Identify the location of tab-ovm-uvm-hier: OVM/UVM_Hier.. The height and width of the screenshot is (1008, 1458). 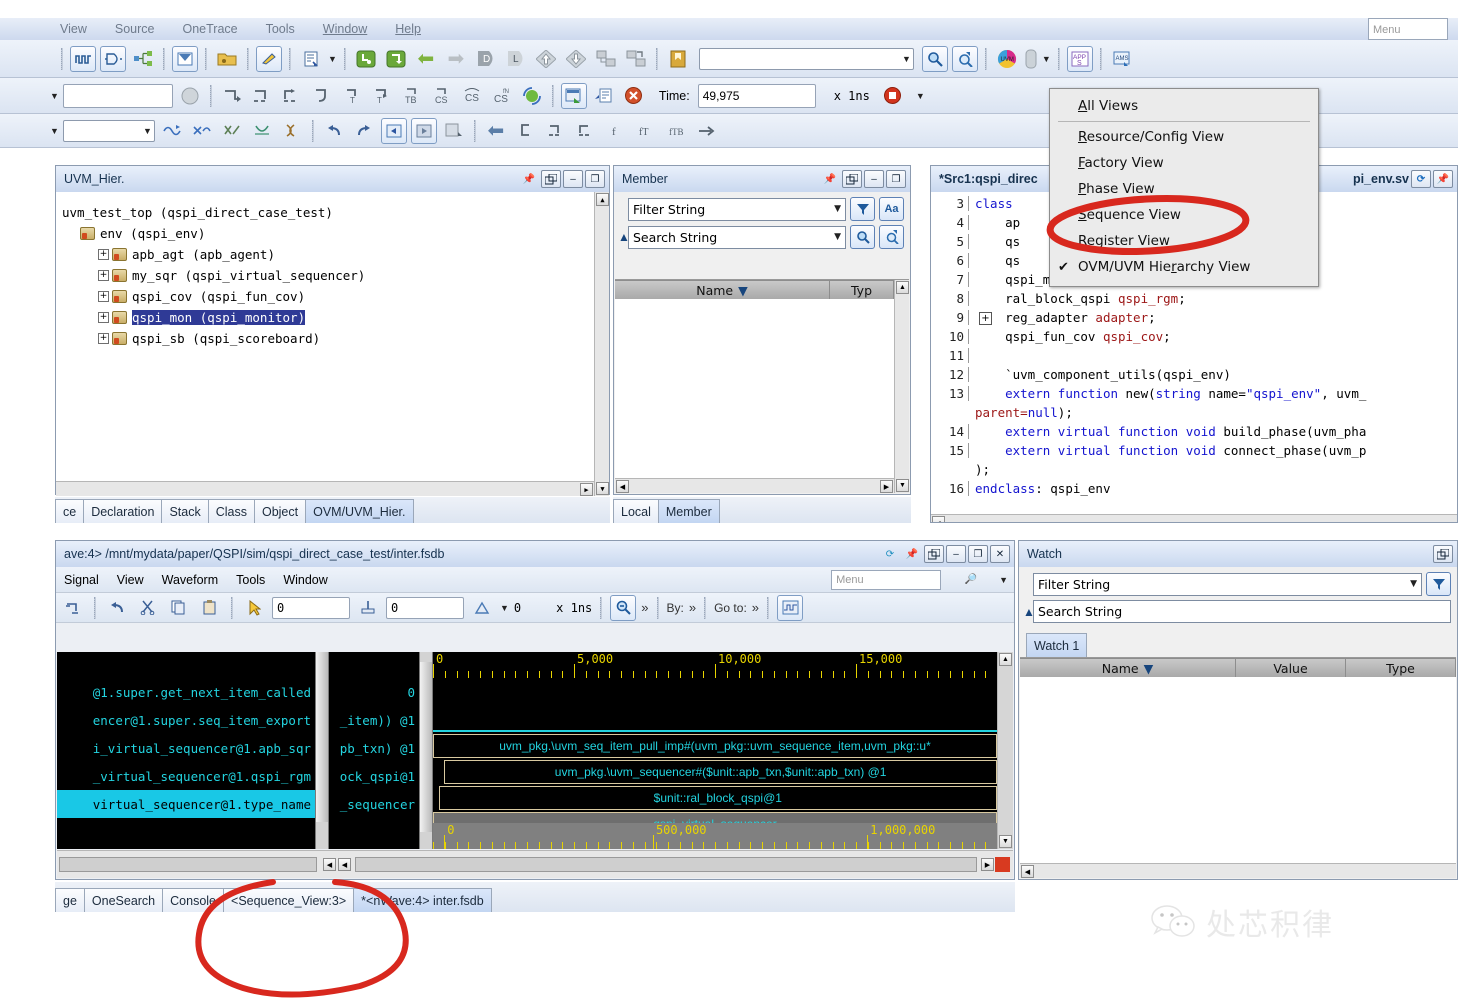
(359, 511).